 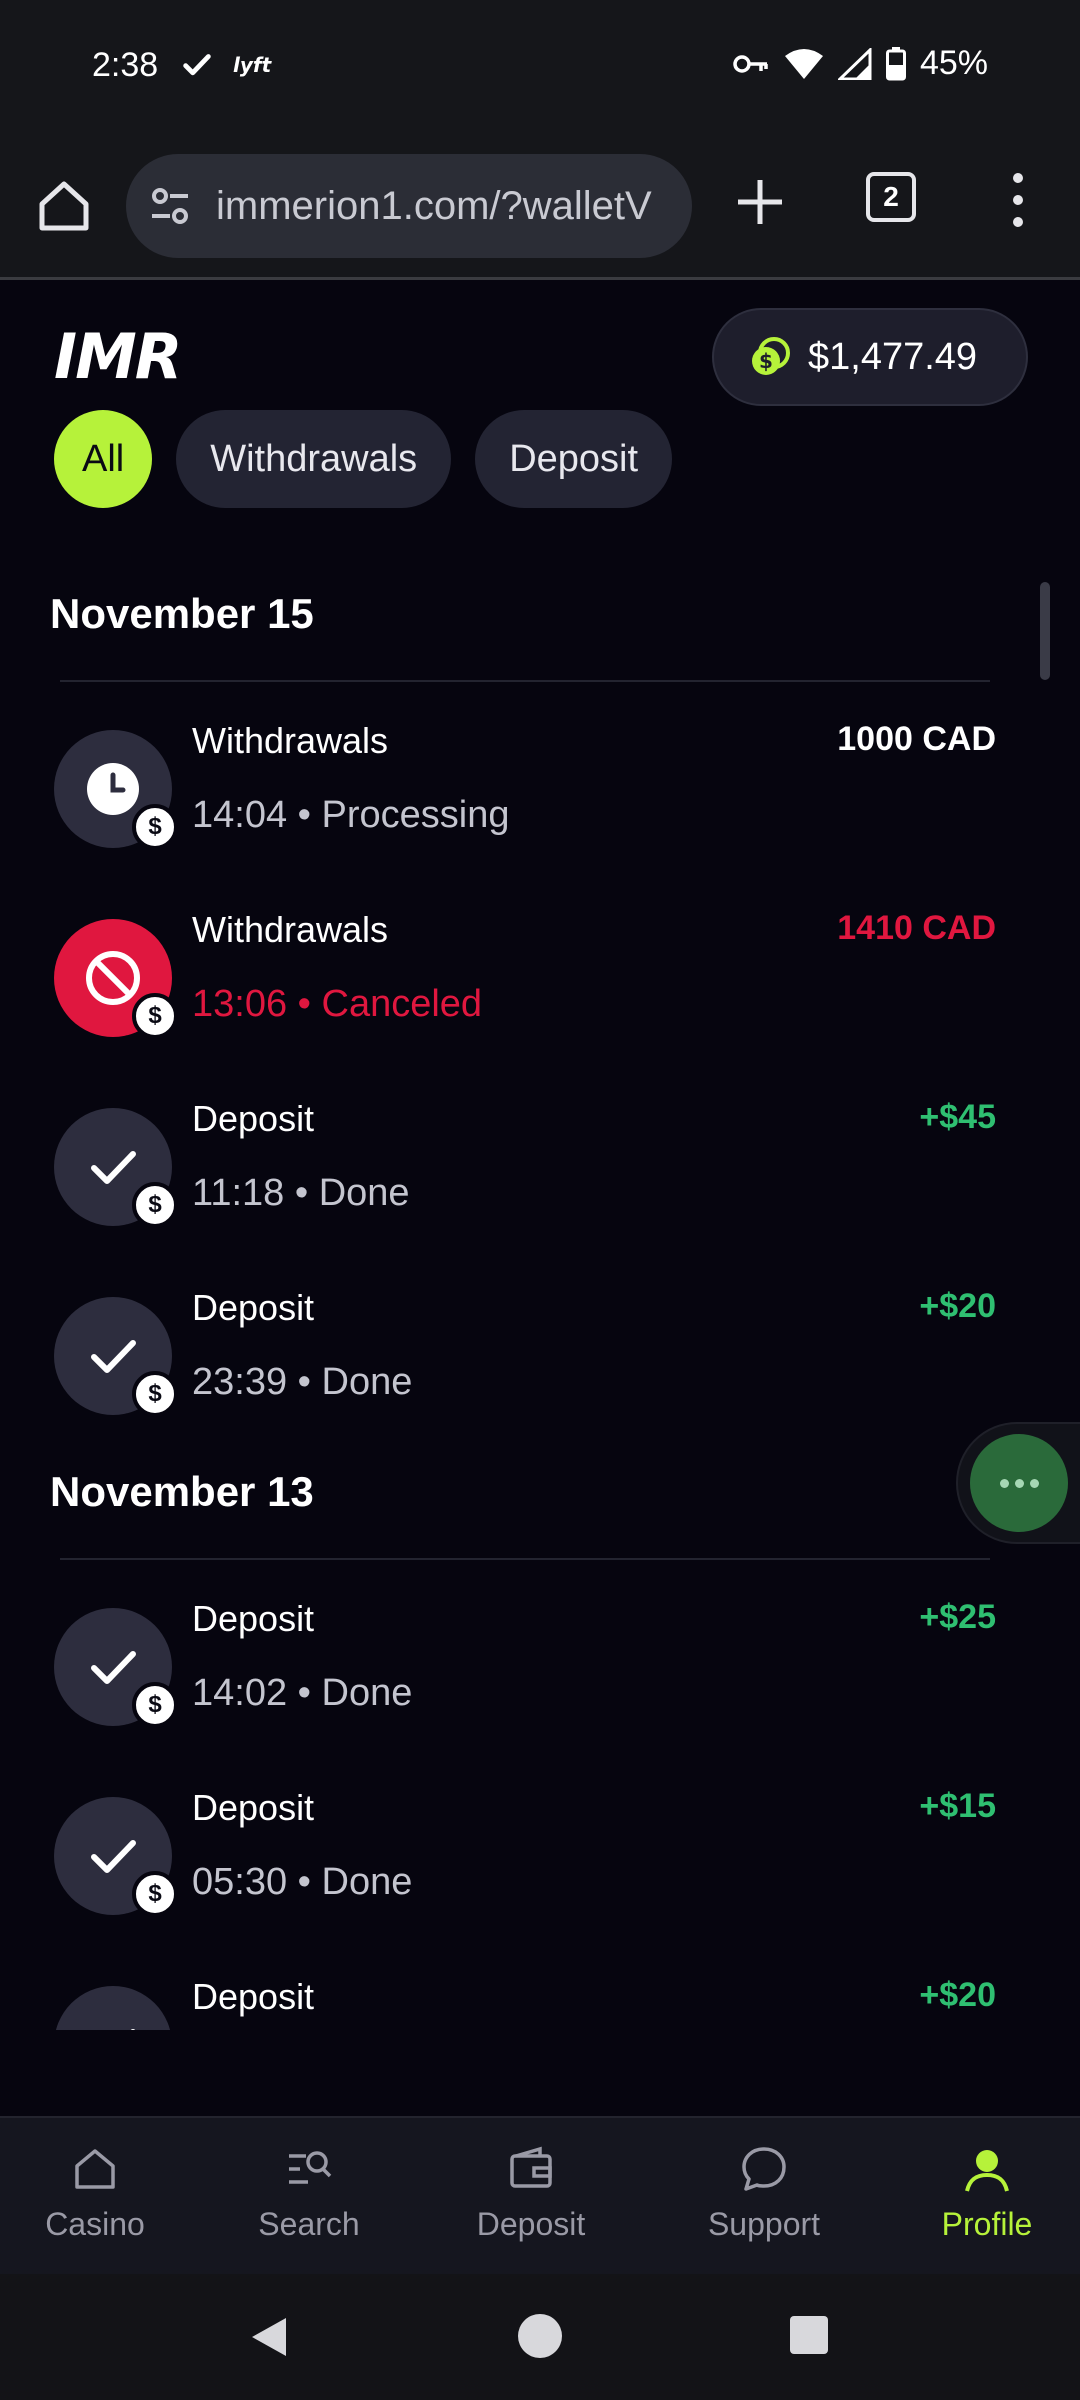 I want to click on transaction-amount: +$25, so click(x=957, y=1617).